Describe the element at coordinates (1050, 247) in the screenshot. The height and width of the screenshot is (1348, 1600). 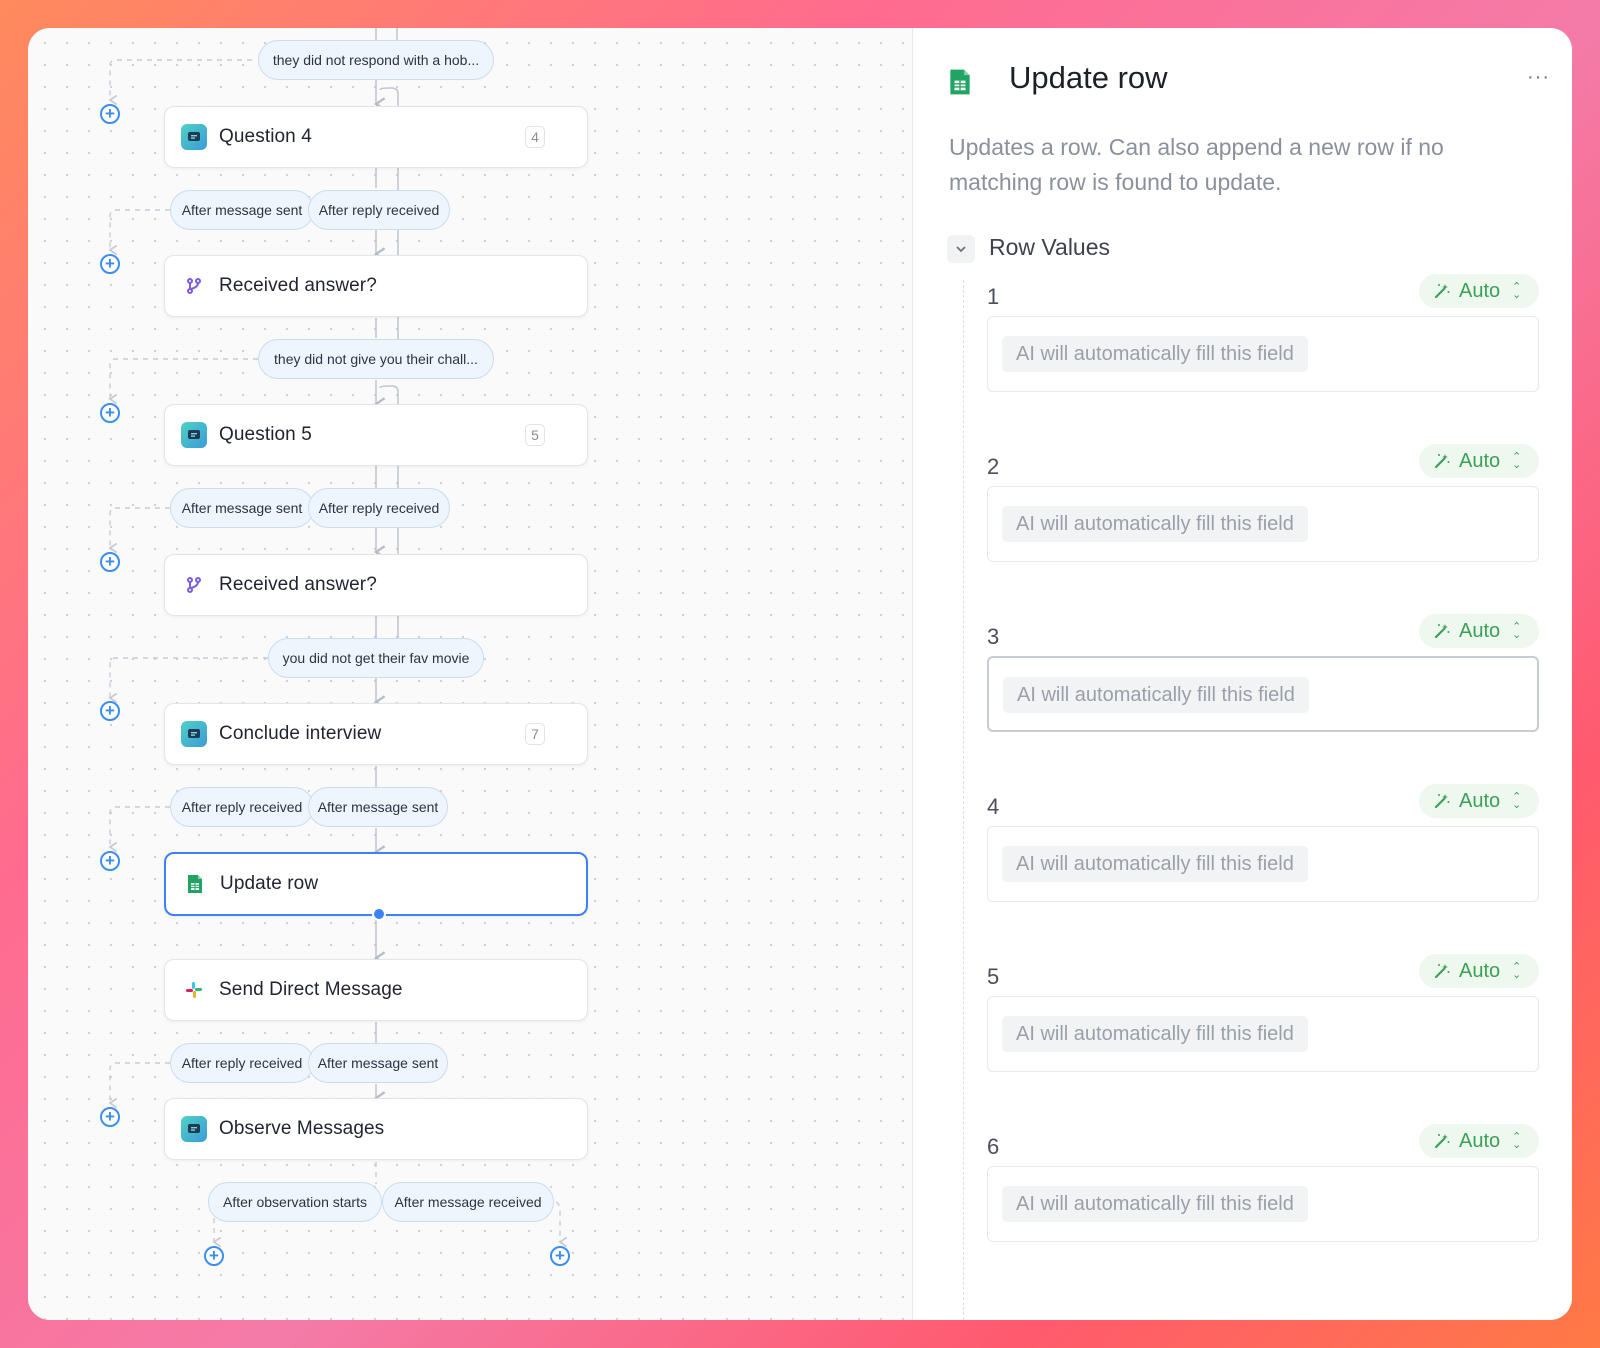
I see `section-title: Row Values` at that location.